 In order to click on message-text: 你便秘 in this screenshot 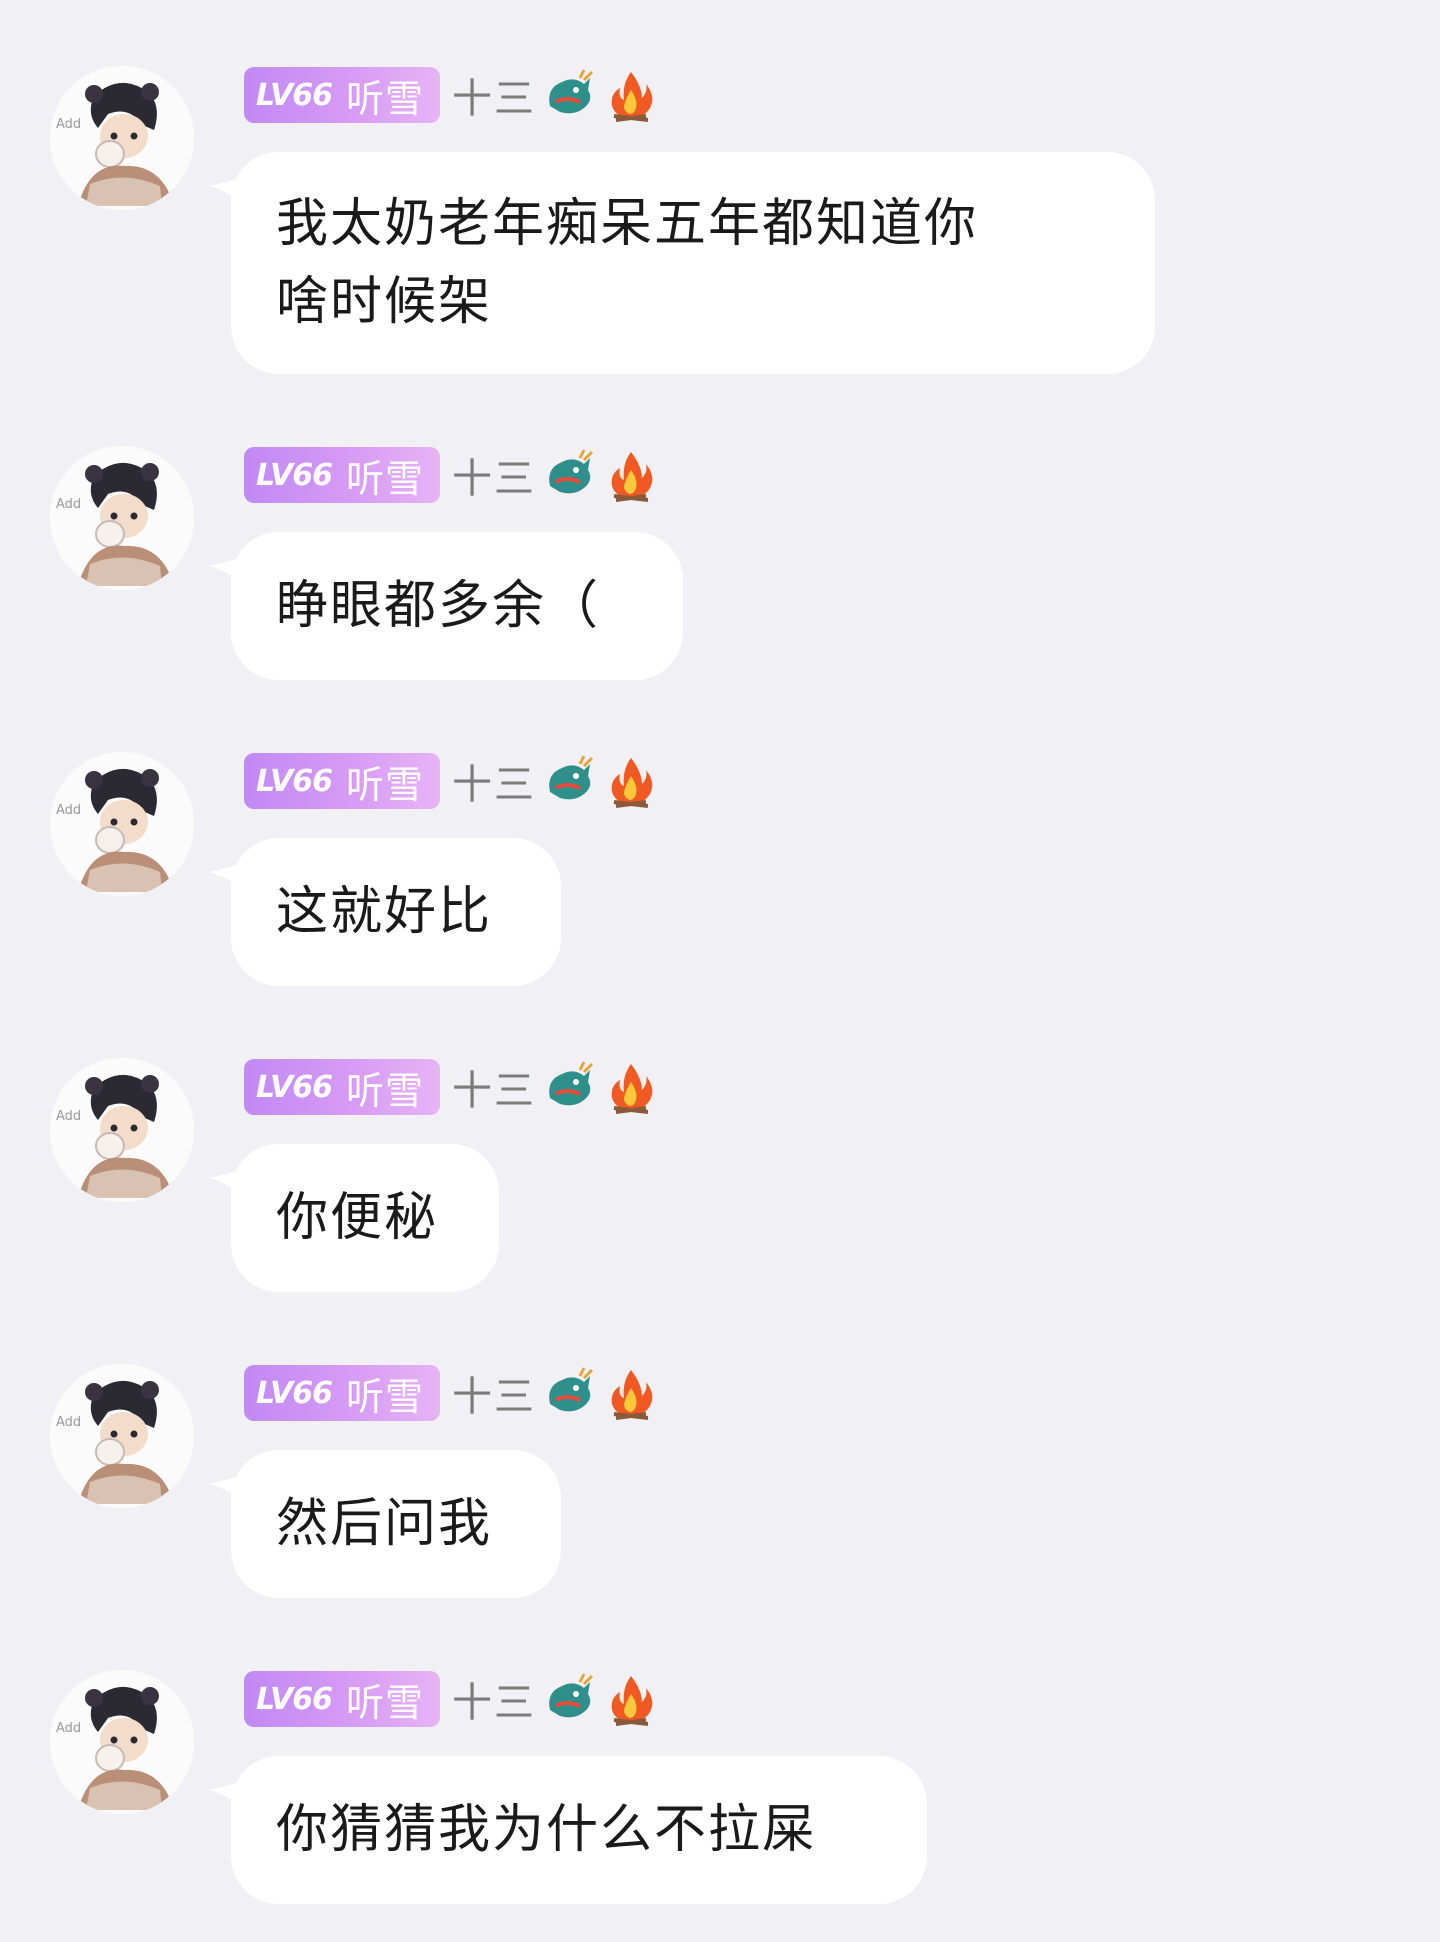, I will do `click(357, 1218)`.